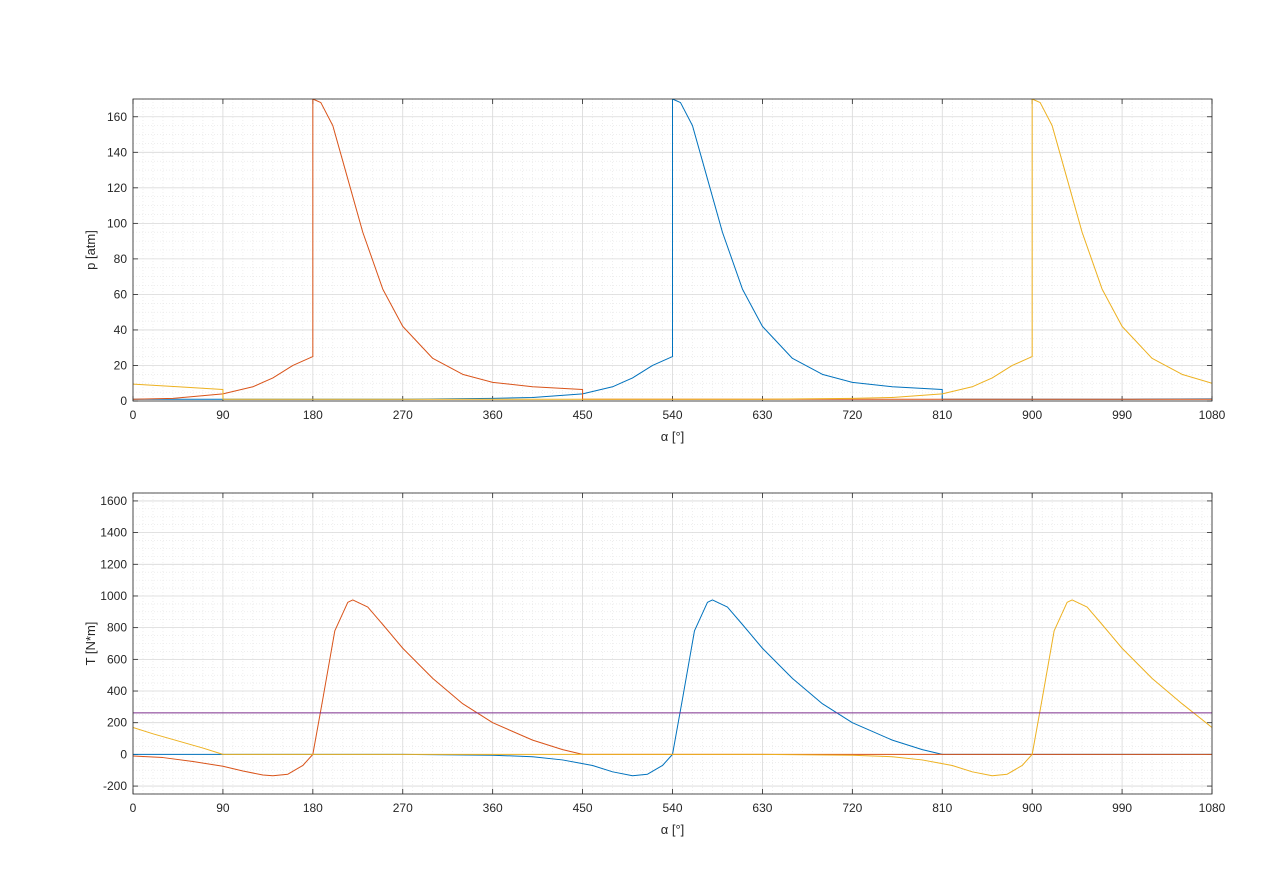 This screenshot has height=882, width=1280. What do you see at coordinates (117, 117) in the screenshot?
I see `y-tick-label: 160` at bounding box center [117, 117].